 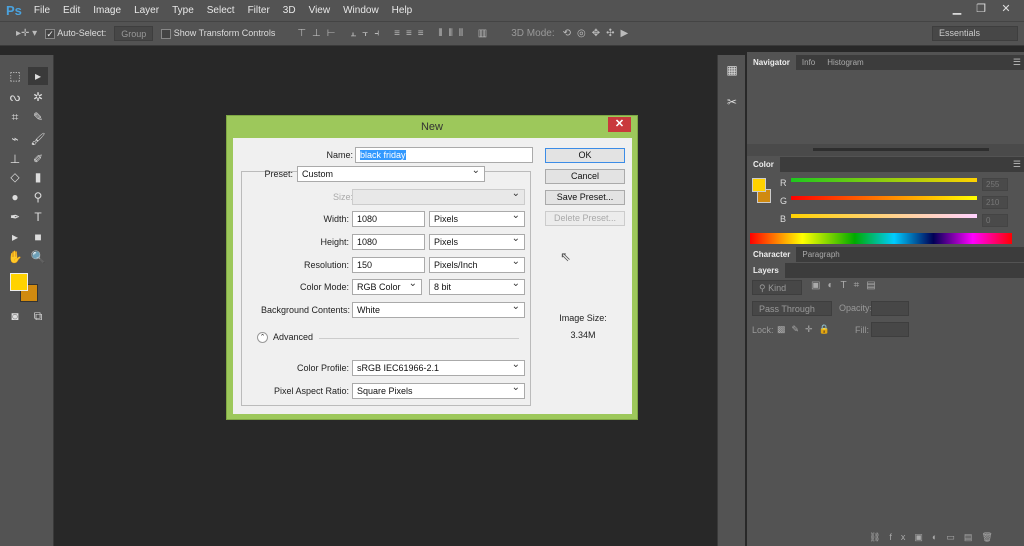 What do you see at coordinates (935, 537) in the screenshot?
I see `layers-footer-icons: ⛓fx▣◐▭▤🗑` at bounding box center [935, 537].